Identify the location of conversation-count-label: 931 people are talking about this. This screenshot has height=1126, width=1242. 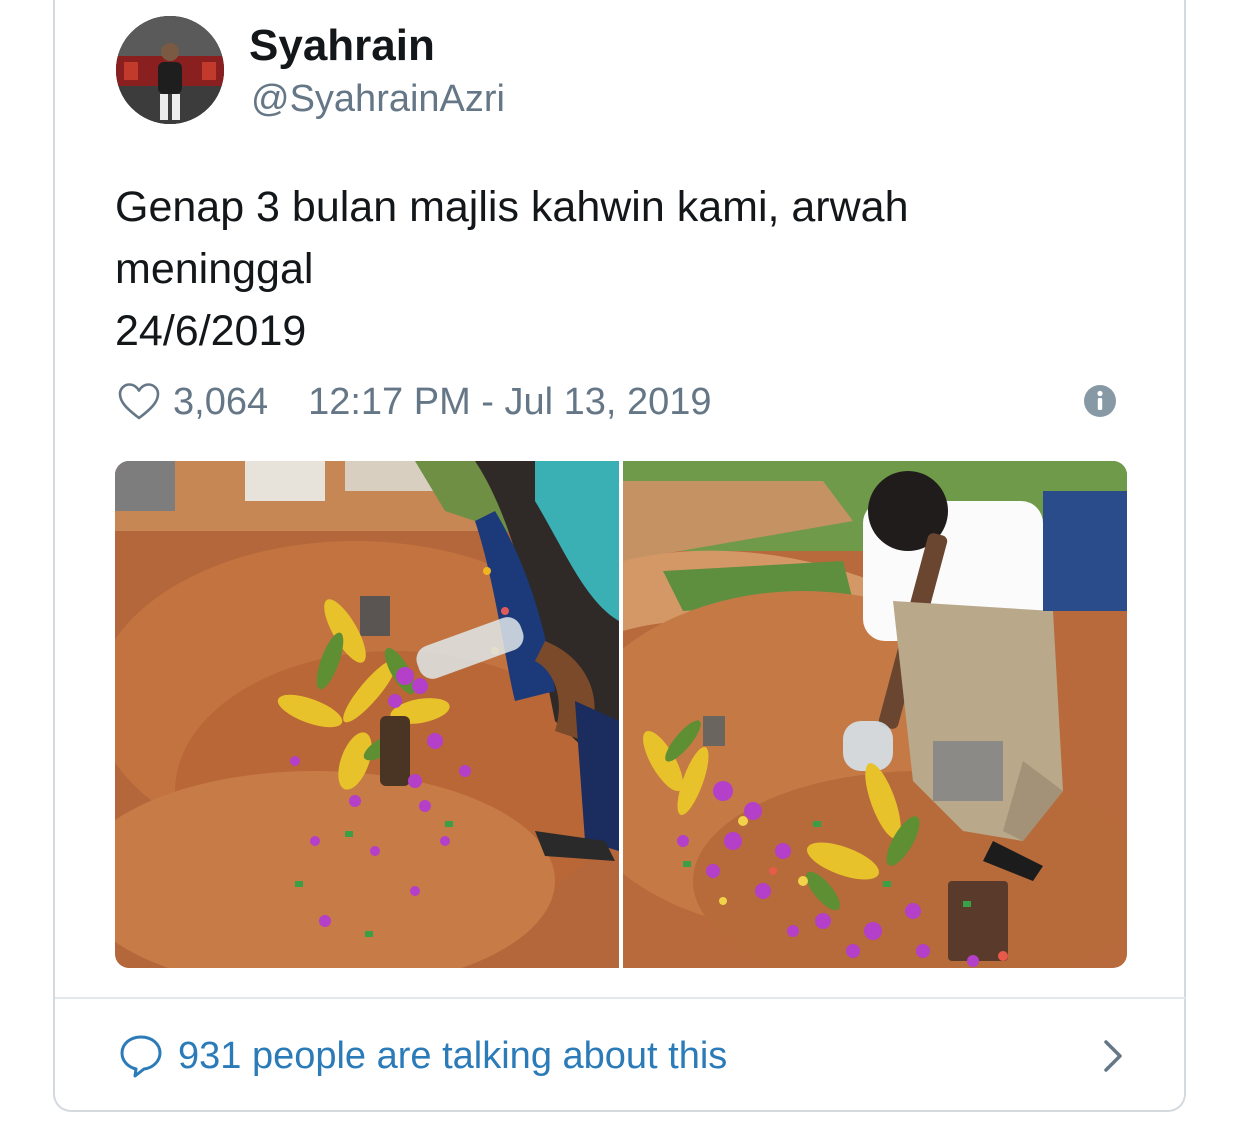
(452, 1056).